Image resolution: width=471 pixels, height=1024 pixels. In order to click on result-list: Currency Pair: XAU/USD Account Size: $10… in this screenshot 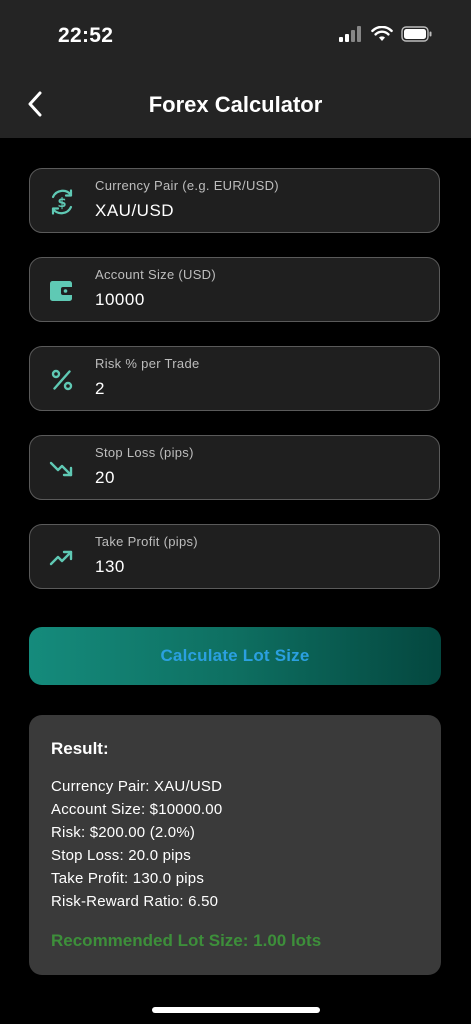, I will do `click(136, 844)`.